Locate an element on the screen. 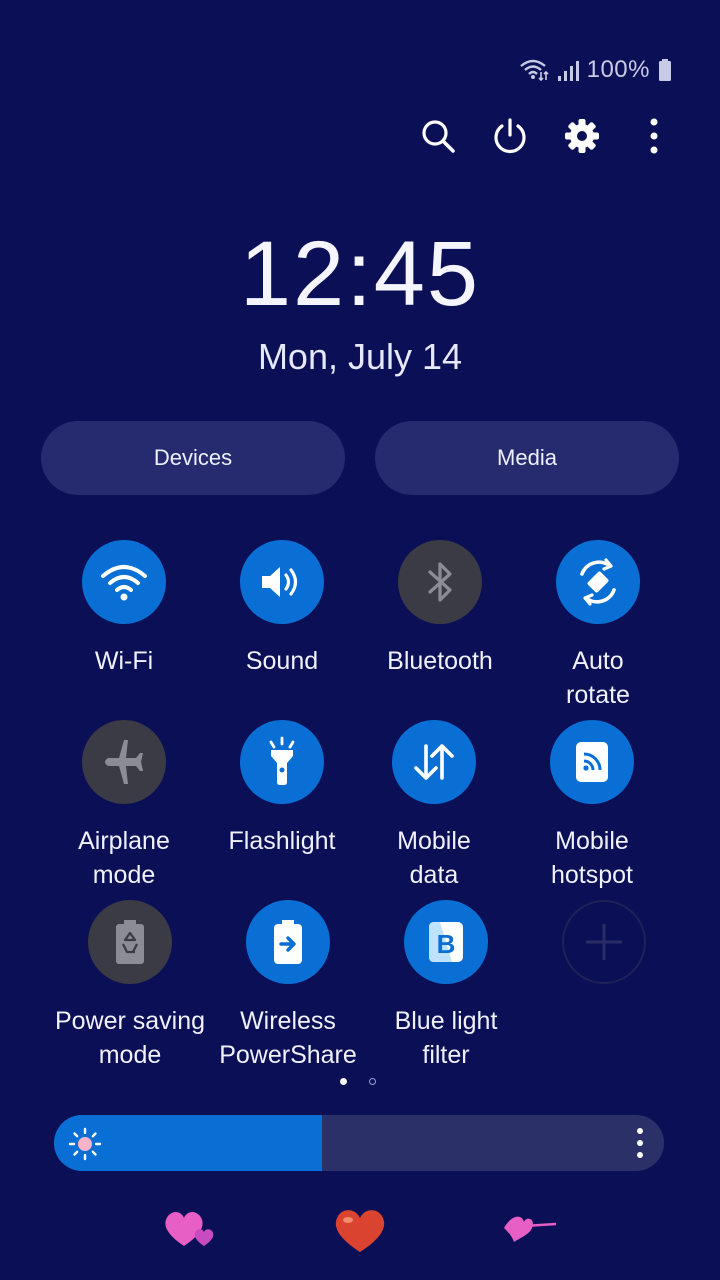 This screenshot has width=720, height=1280. brightness-more-options-icon is located at coordinates (640, 1143).